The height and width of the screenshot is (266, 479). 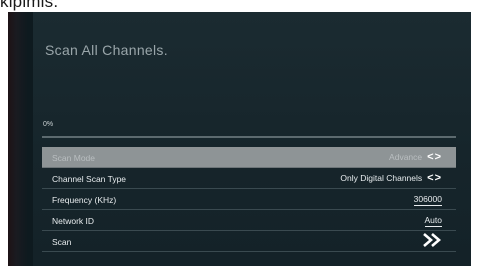 I want to click on setting-value: Auto, so click(x=433, y=221).